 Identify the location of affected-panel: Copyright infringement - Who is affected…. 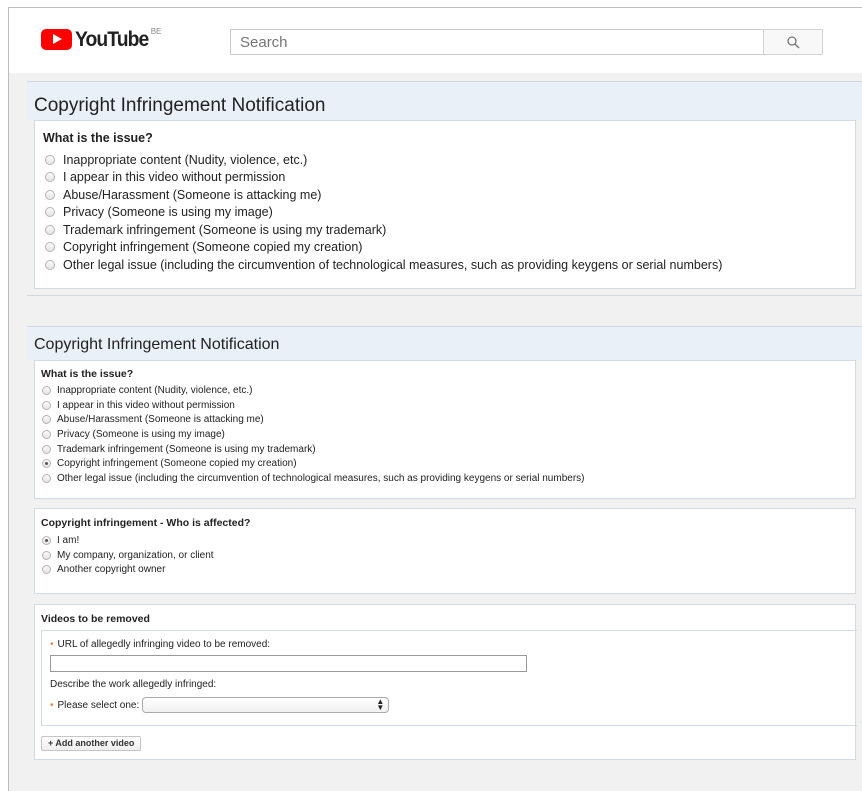
(445, 551).